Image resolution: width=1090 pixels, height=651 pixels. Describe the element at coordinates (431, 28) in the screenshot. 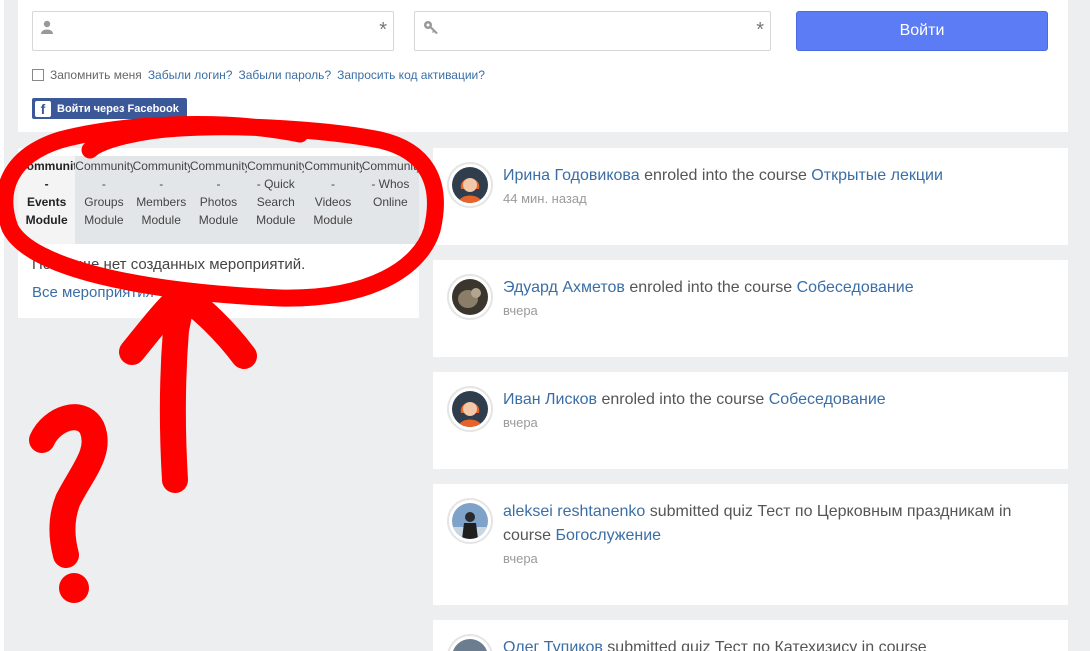

I see `key-icon` at that location.